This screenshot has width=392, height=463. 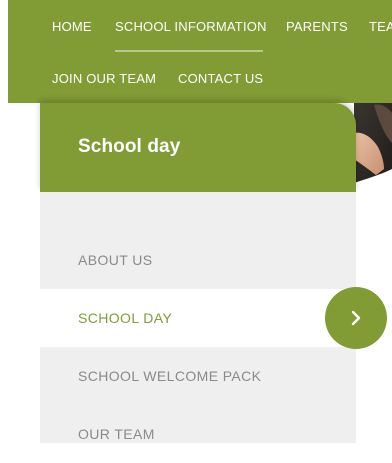 I want to click on chevron-right-icon, so click(x=356, y=318).